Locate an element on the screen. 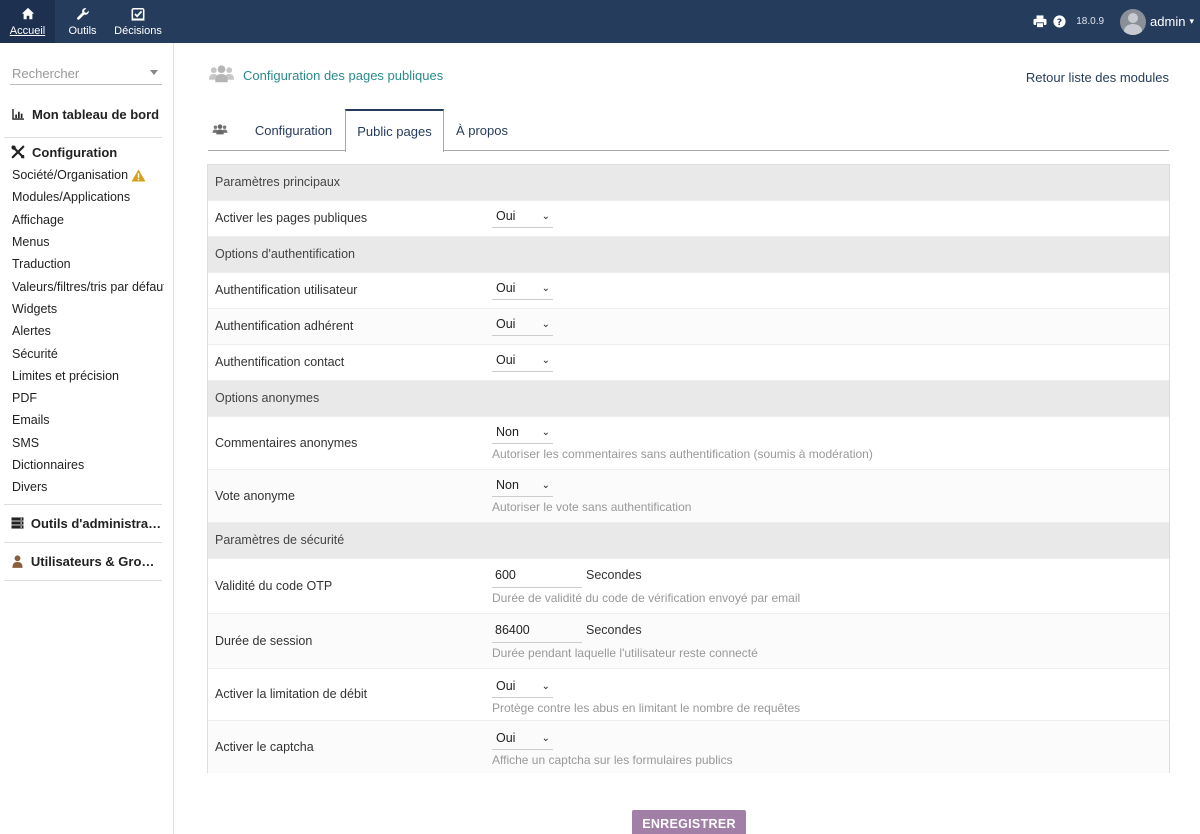 The width and height of the screenshot is (1200, 834). topnav-home-label: Accueil is located at coordinates (27, 31).